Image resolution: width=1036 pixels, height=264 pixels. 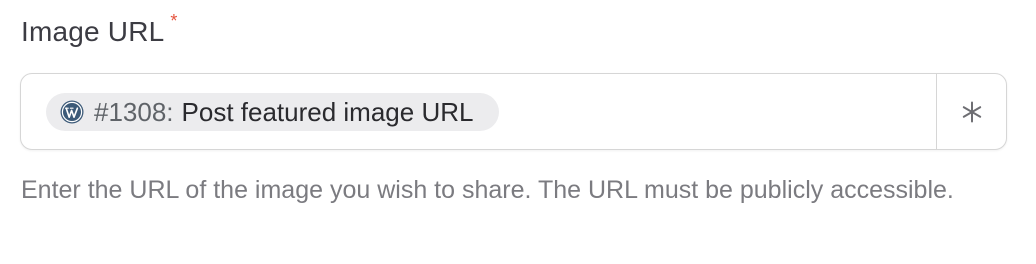 I want to click on field-label: Image URL, so click(x=93, y=31).